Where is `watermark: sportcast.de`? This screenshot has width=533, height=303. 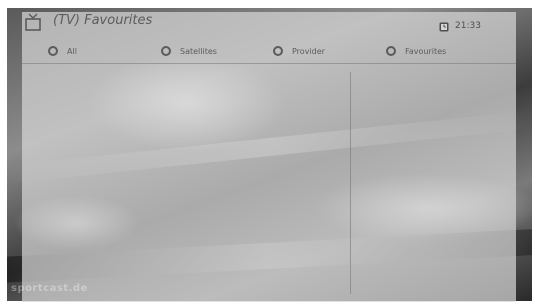
watermark: sportcast.de is located at coordinates (49, 288).